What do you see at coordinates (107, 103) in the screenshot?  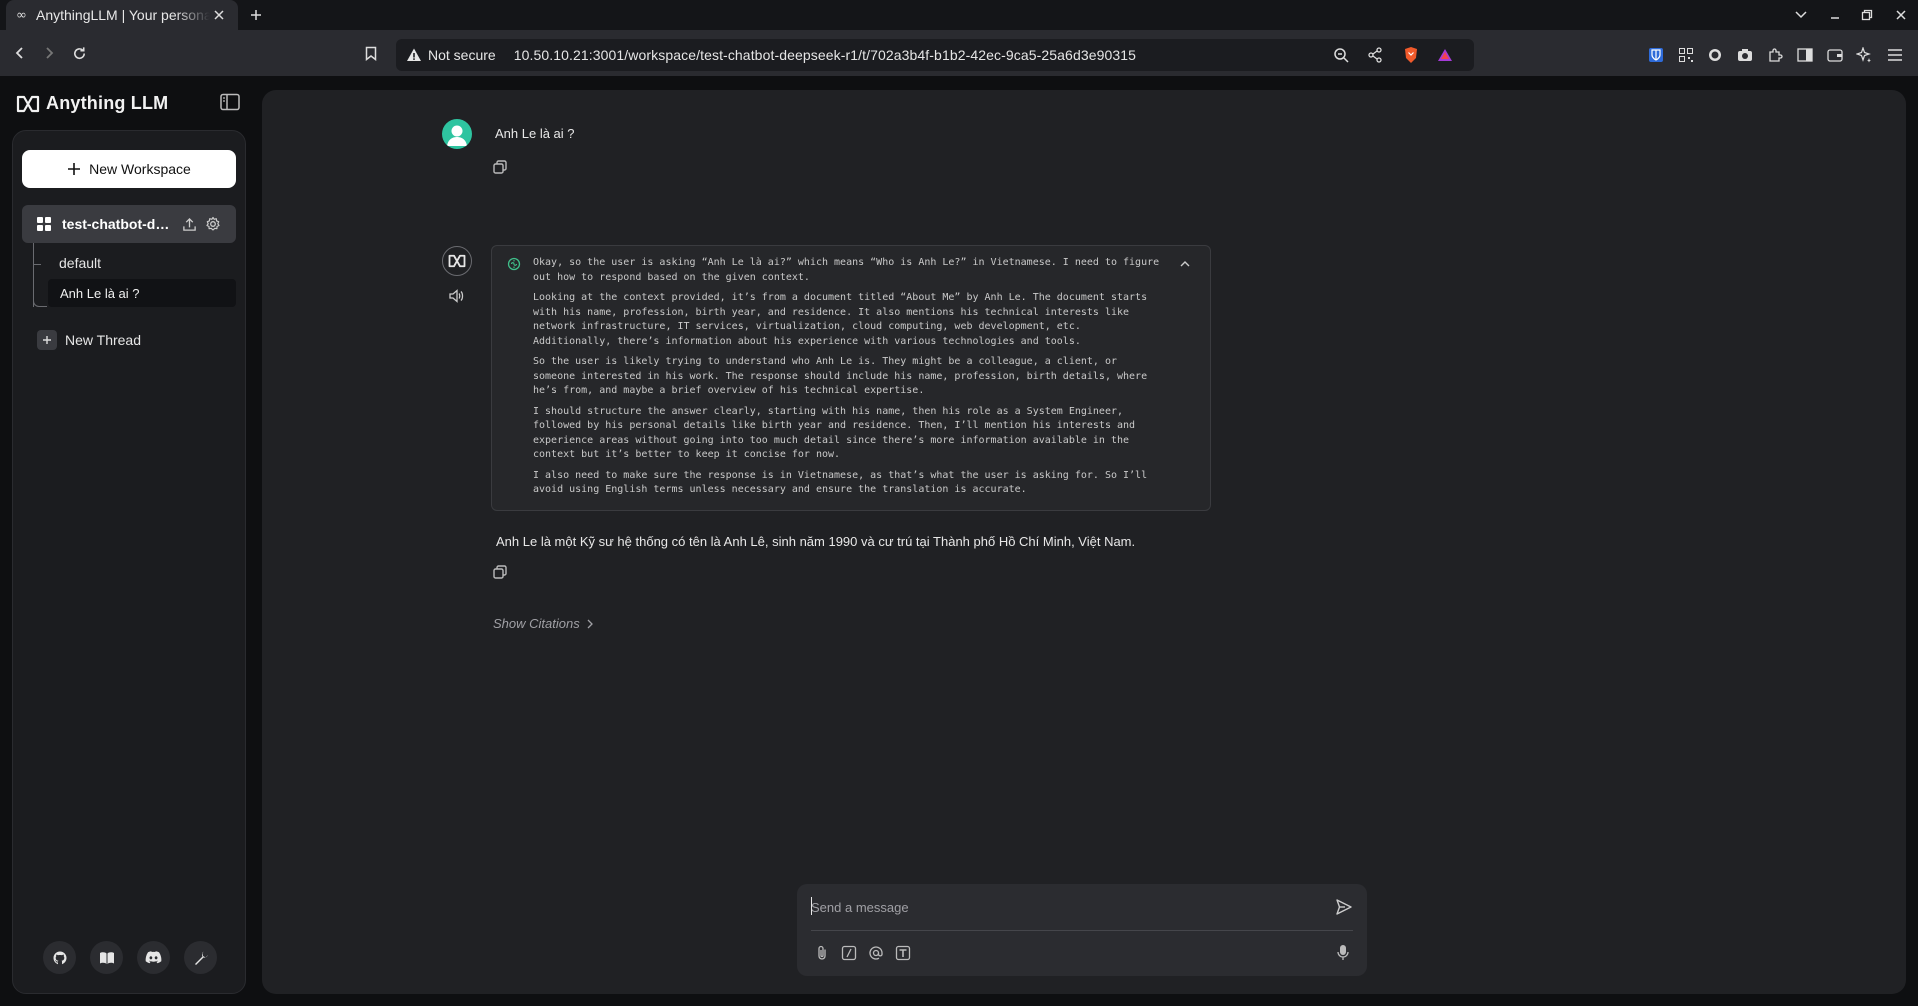 I see `brand-name: Anything LLM` at bounding box center [107, 103].